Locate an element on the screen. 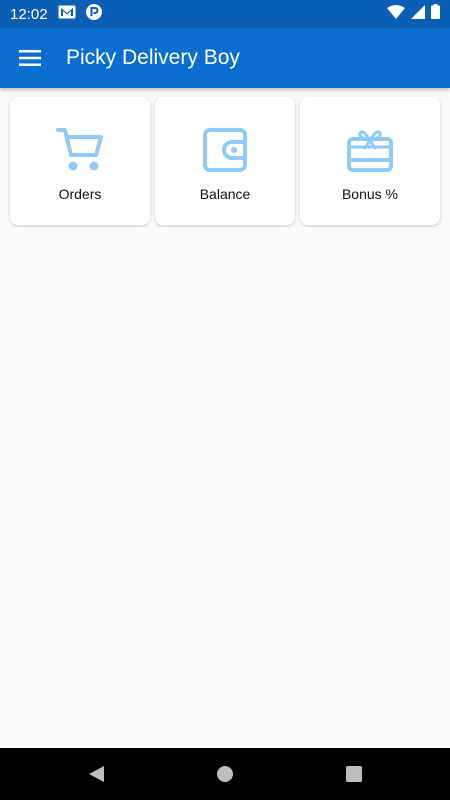  shopping-cart-icon is located at coordinates (80, 152).